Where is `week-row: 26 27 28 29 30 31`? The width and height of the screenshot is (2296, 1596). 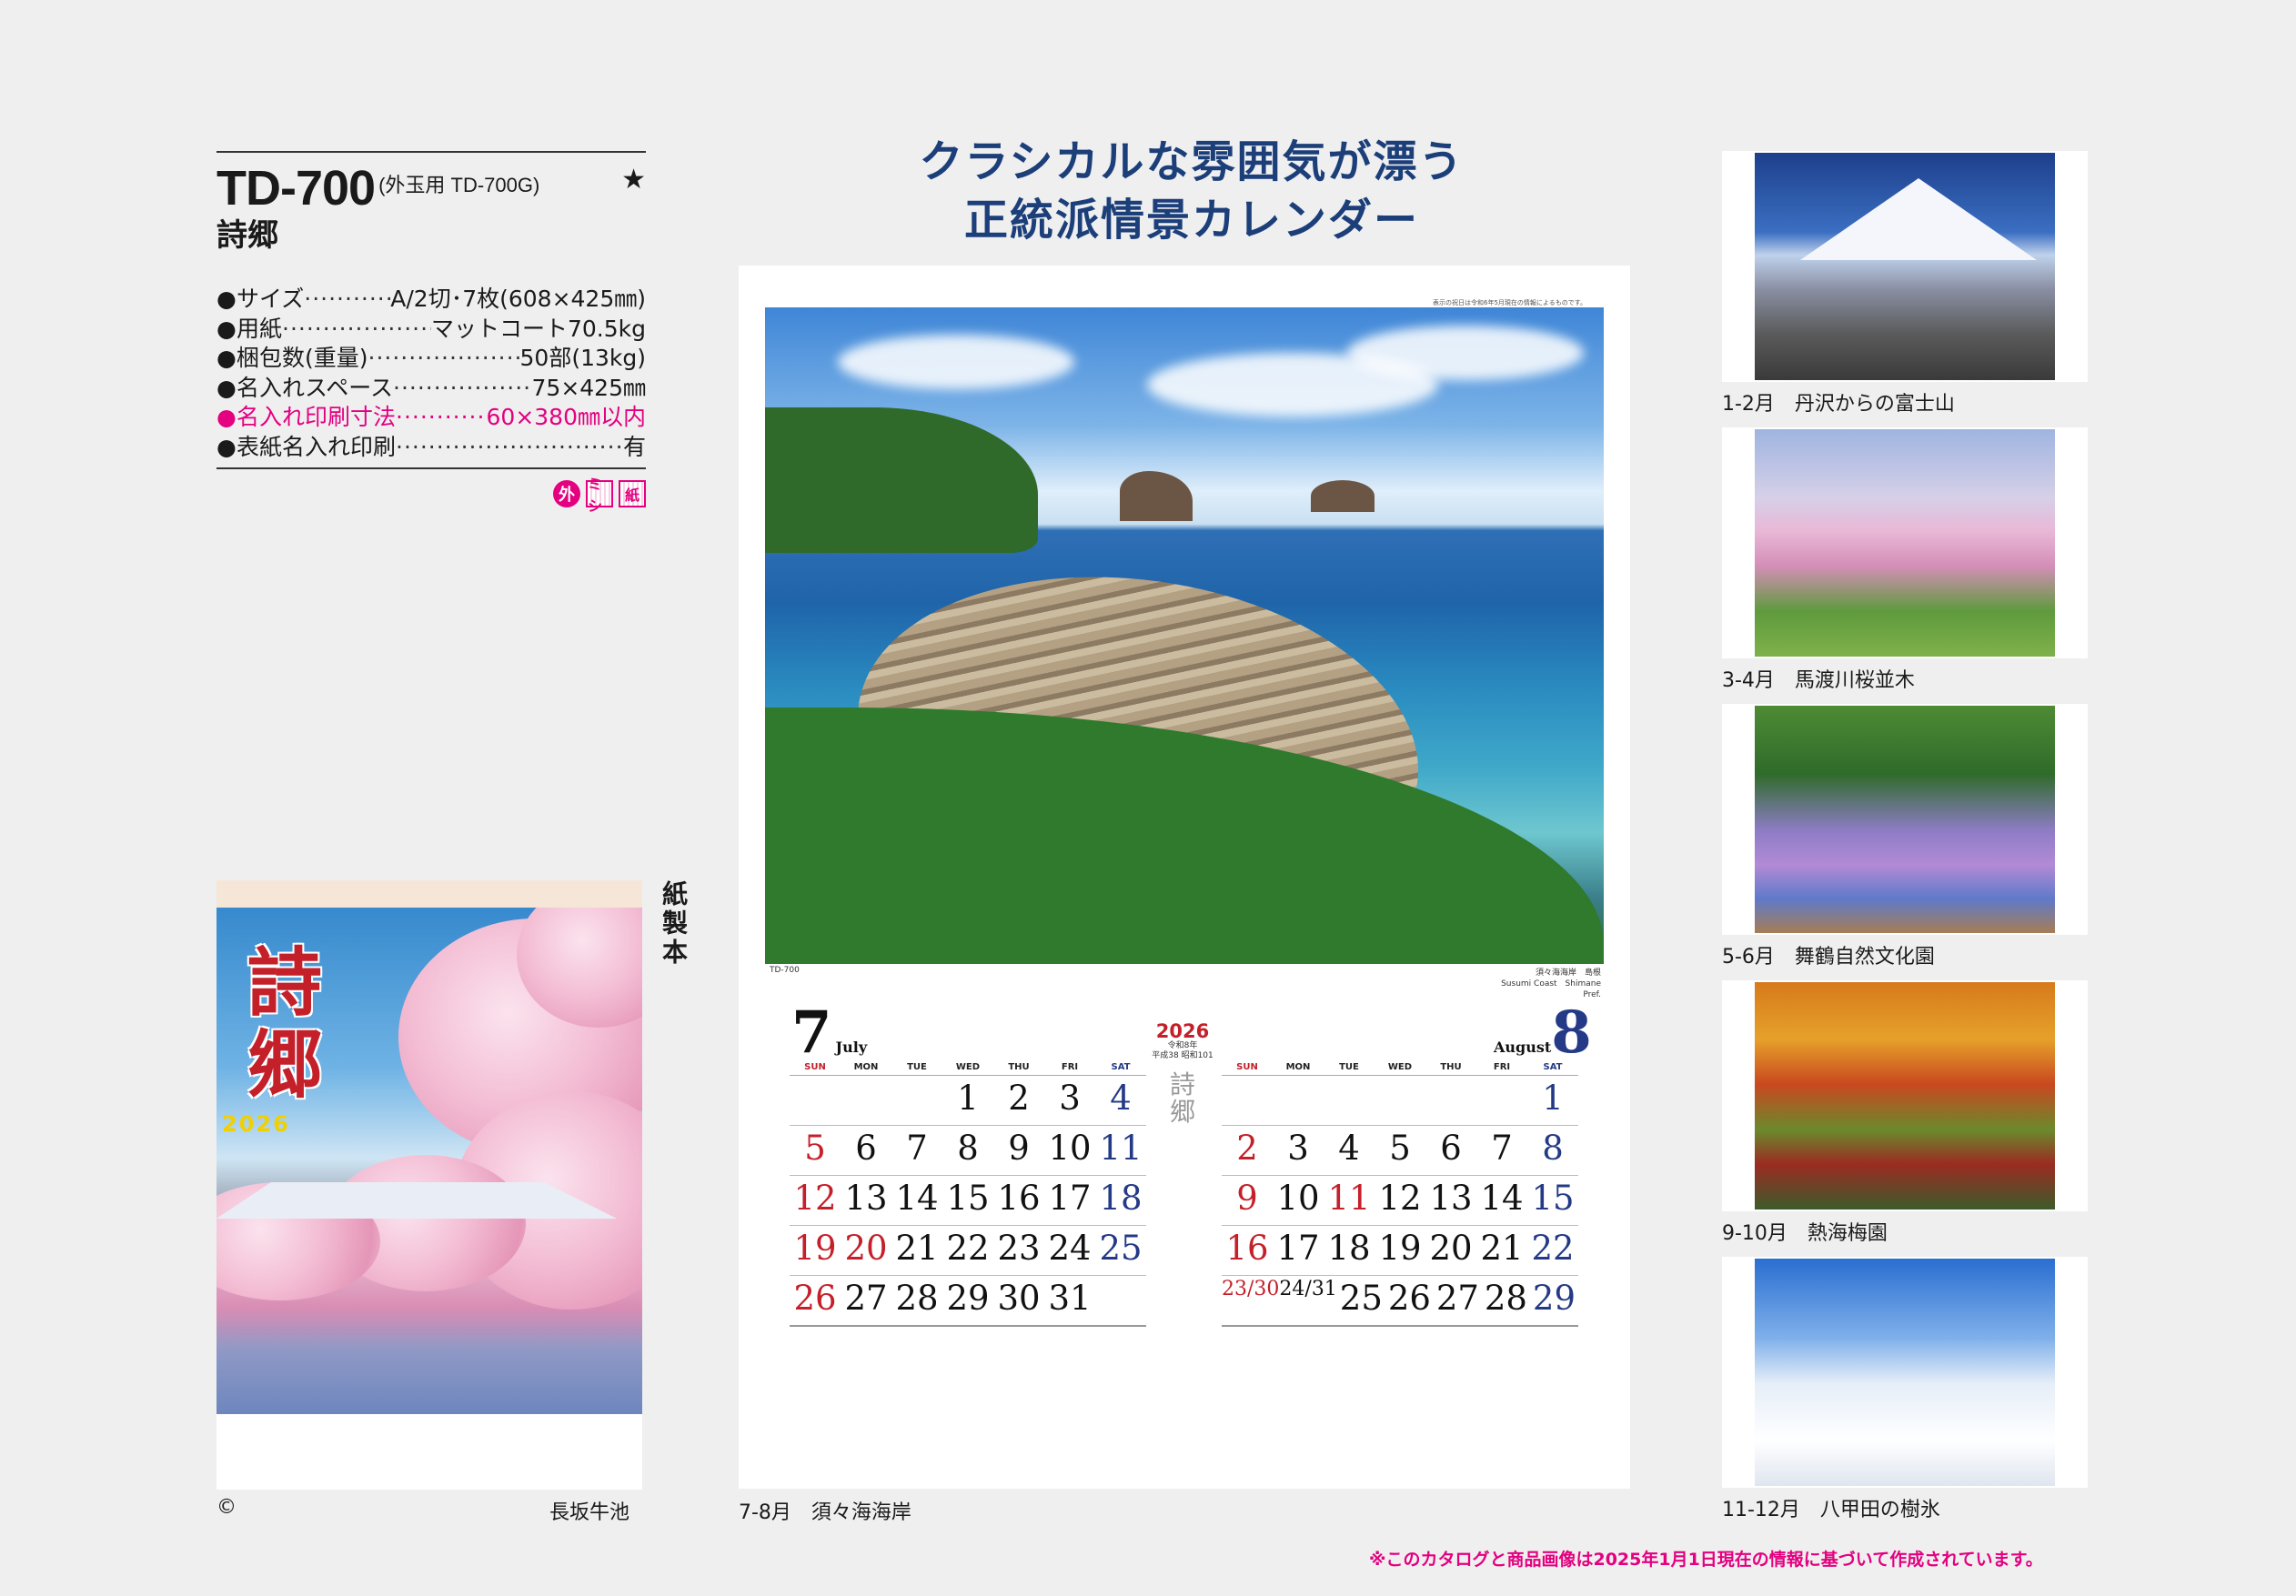 week-row: 26 27 28 29 30 31 is located at coordinates (968, 1301).